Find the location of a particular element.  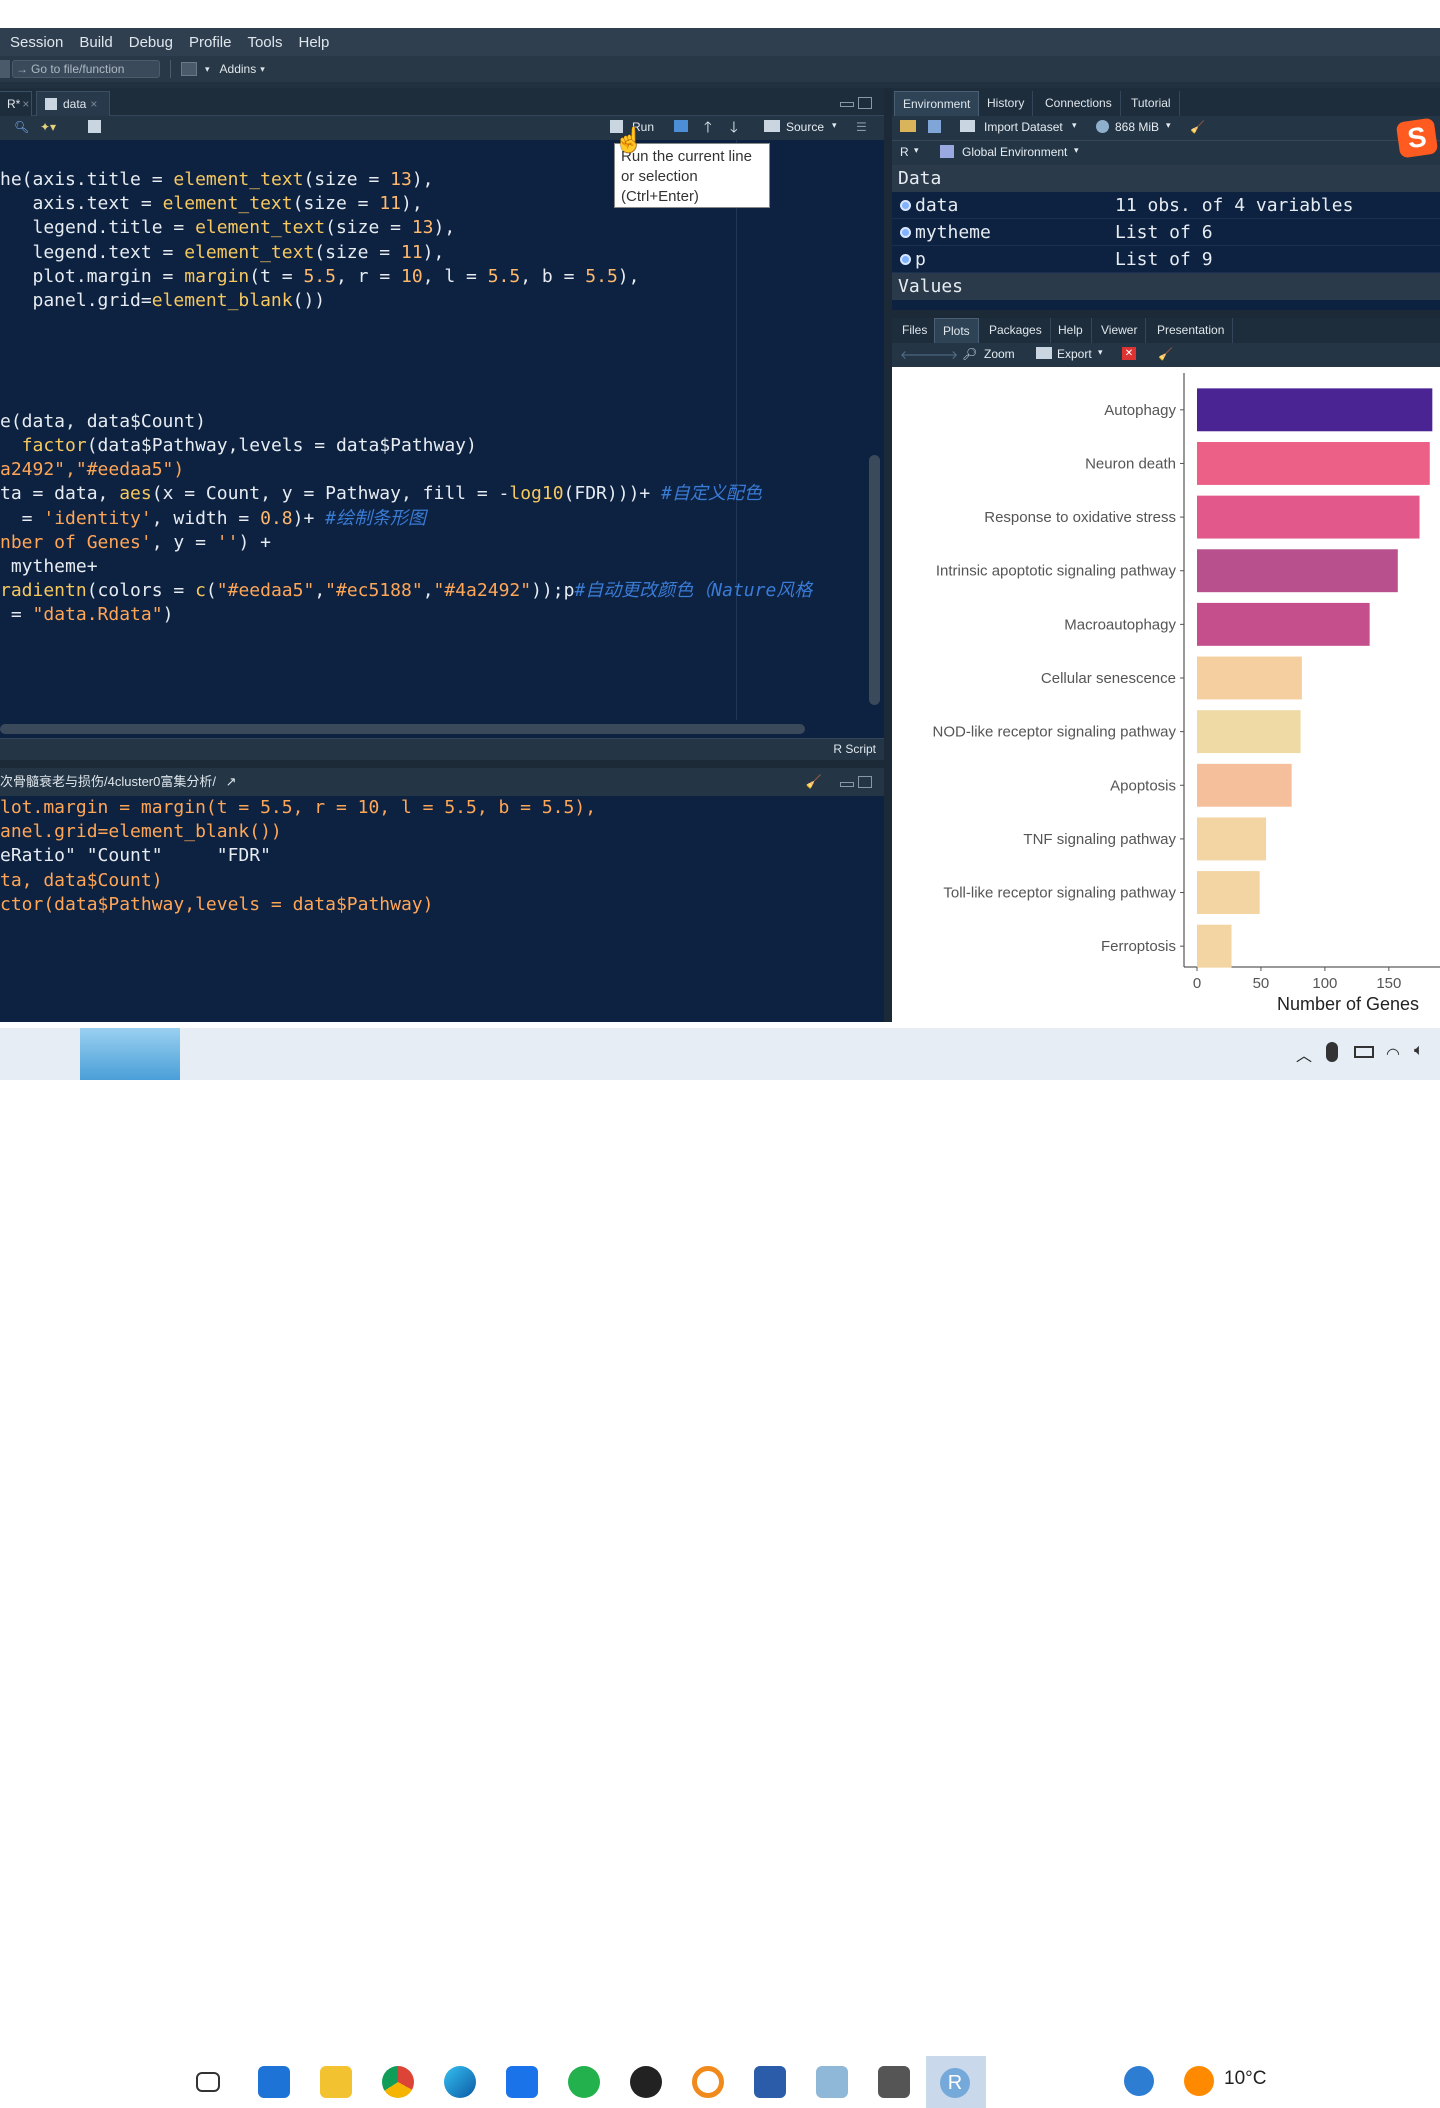

rerun-icon is located at coordinates (681, 126).